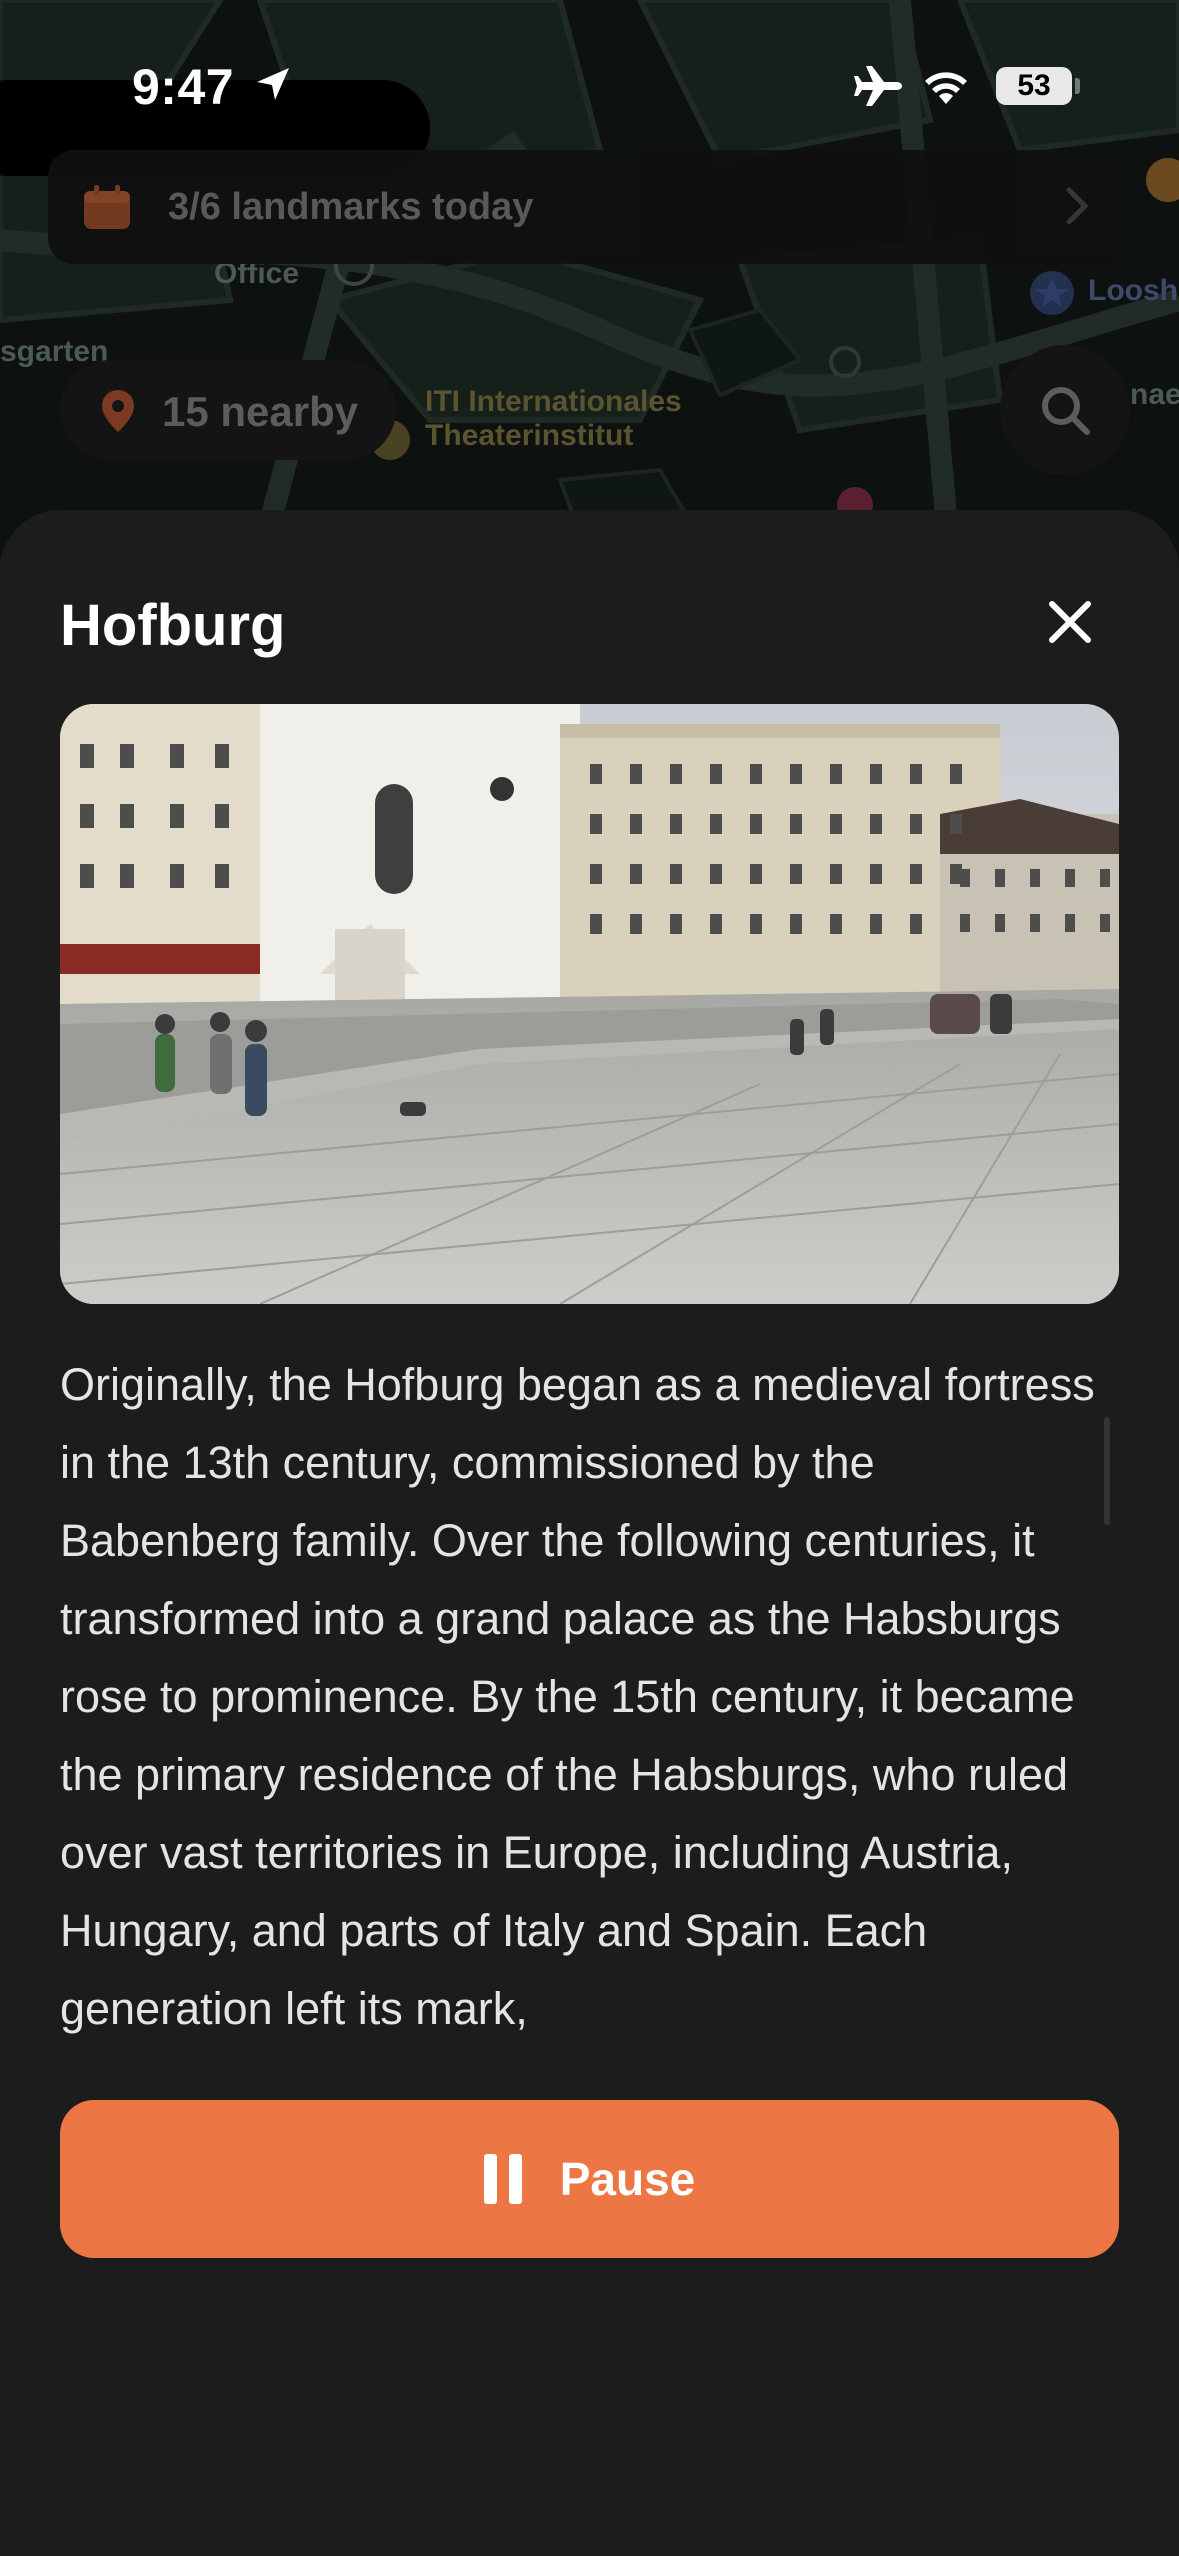  I want to click on landmarks-progress-banner: 3/6 landmarks today, so click(589, 207).